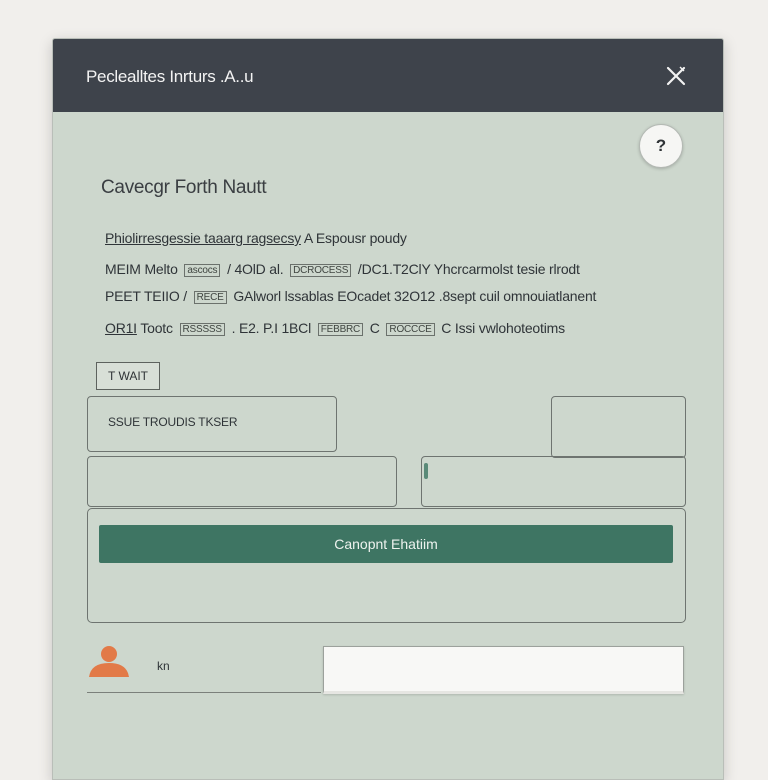 This screenshot has width=768, height=780. What do you see at coordinates (374, 328) in the screenshot?
I see `line-4-text-d: C` at bounding box center [374, 328].